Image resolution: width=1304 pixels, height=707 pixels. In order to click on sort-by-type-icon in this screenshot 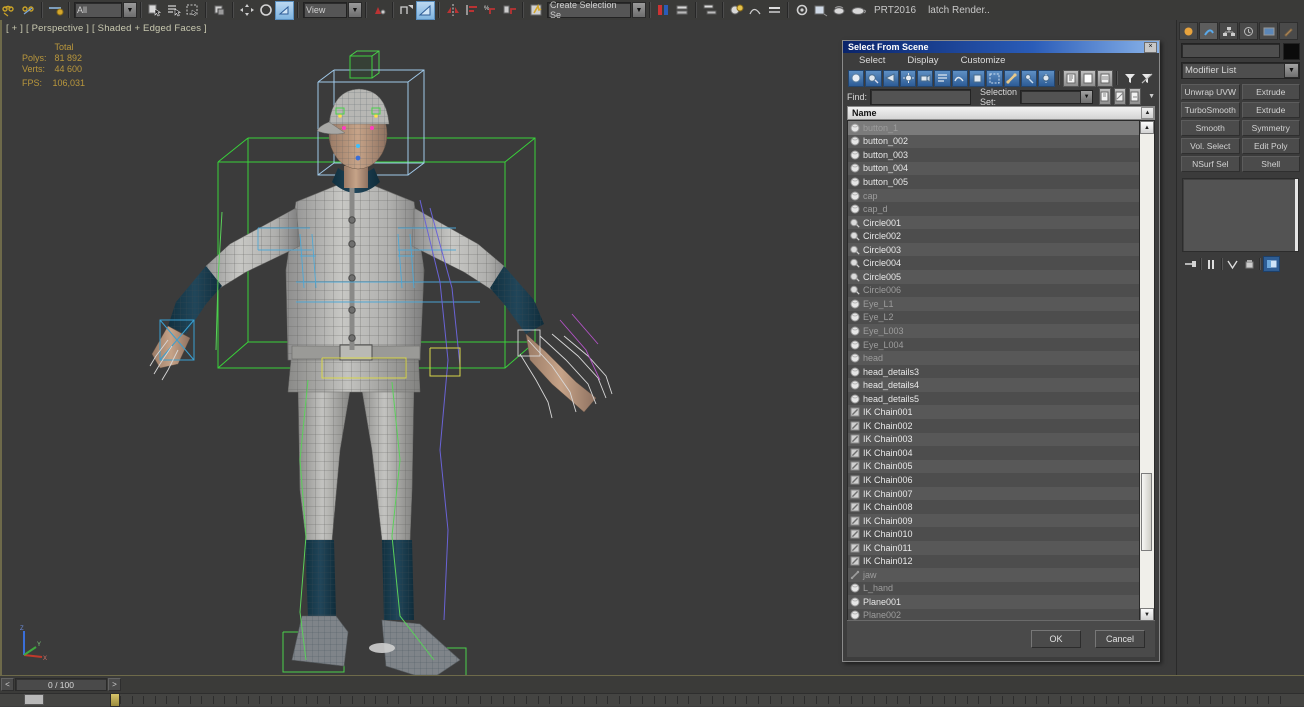, I will do `click(1105, 78)`.